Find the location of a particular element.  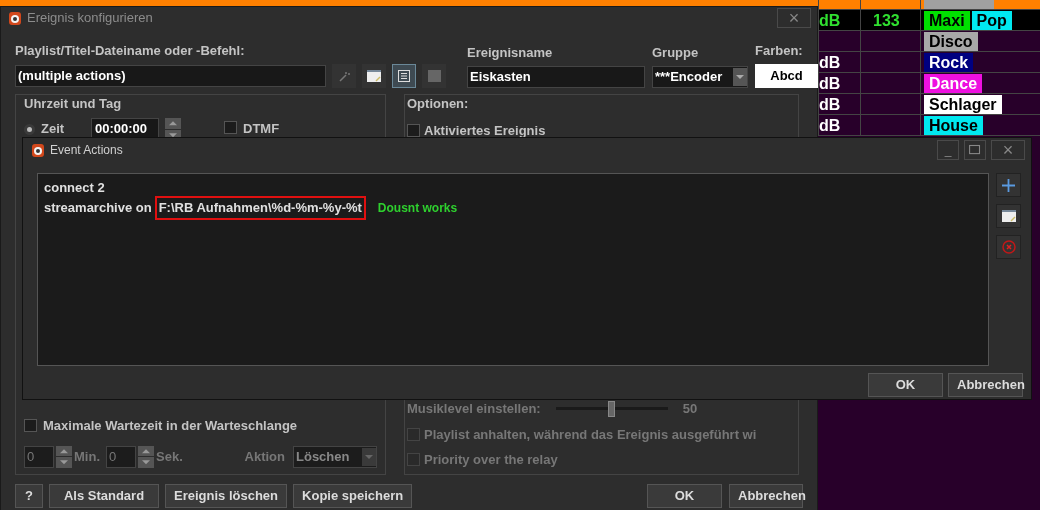

genre-tag: Disco is located at coordinates (951, 41).